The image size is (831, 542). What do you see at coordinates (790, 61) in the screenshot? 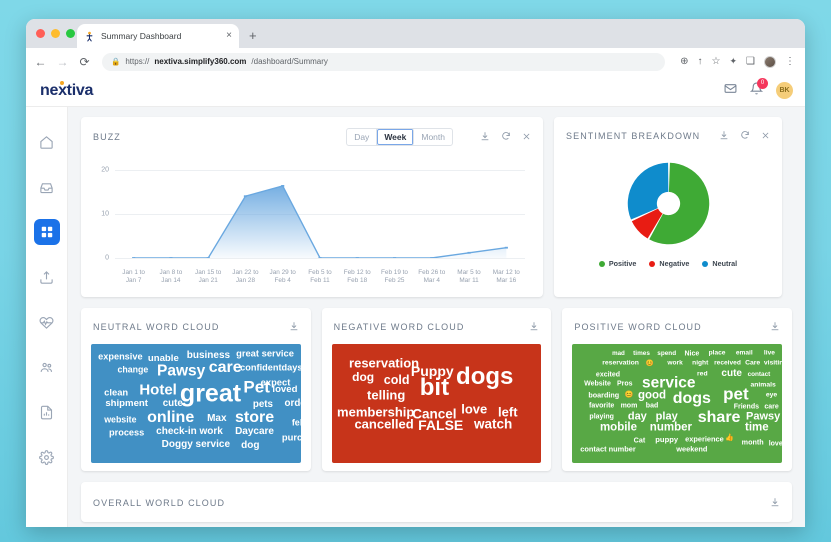
I see `browser-menu-icon: ⋮` at bounding box center [790, 61].